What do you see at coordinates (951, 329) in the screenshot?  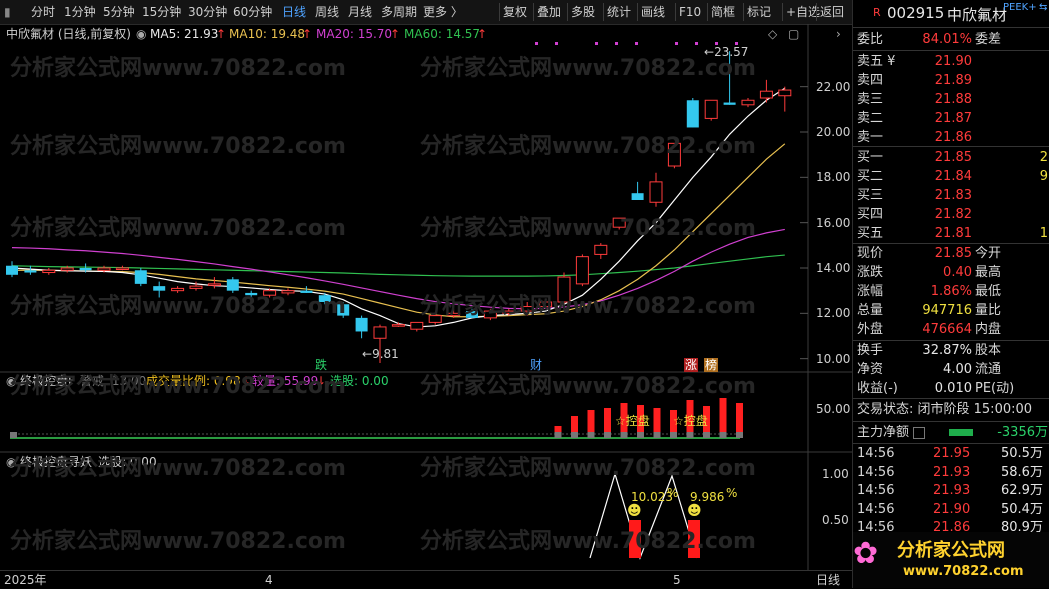 I see `quote-row-4: 外盘 476664 内盘` at bounding box center [951, 329].